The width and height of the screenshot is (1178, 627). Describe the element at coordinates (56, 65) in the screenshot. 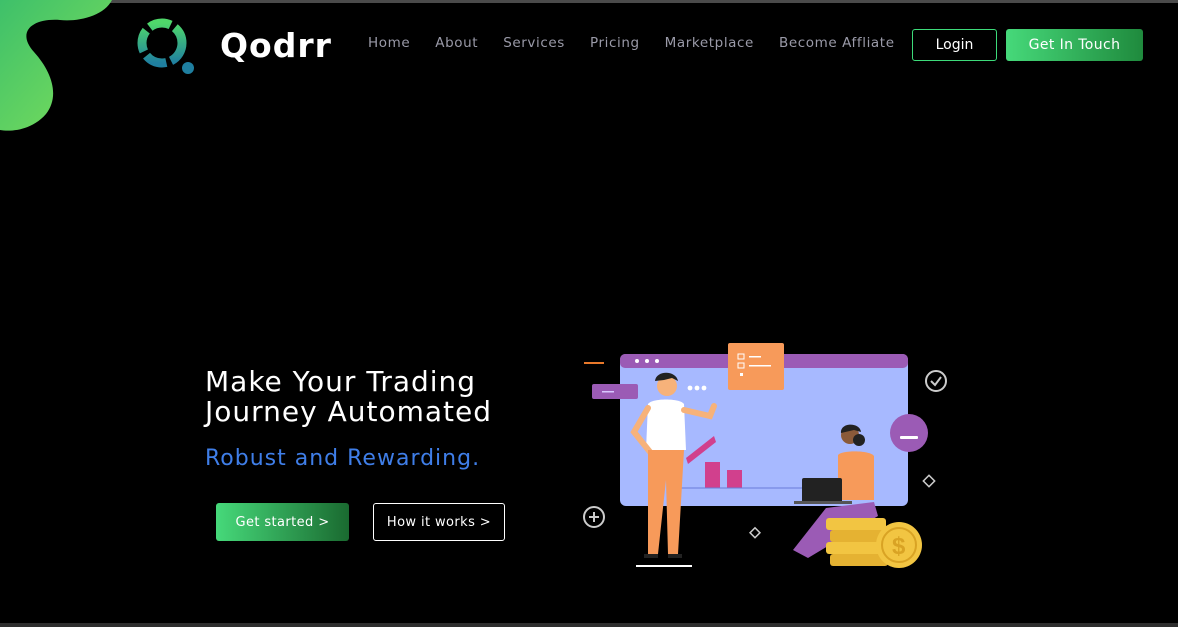

I see `green-blob-decoration` at that location.